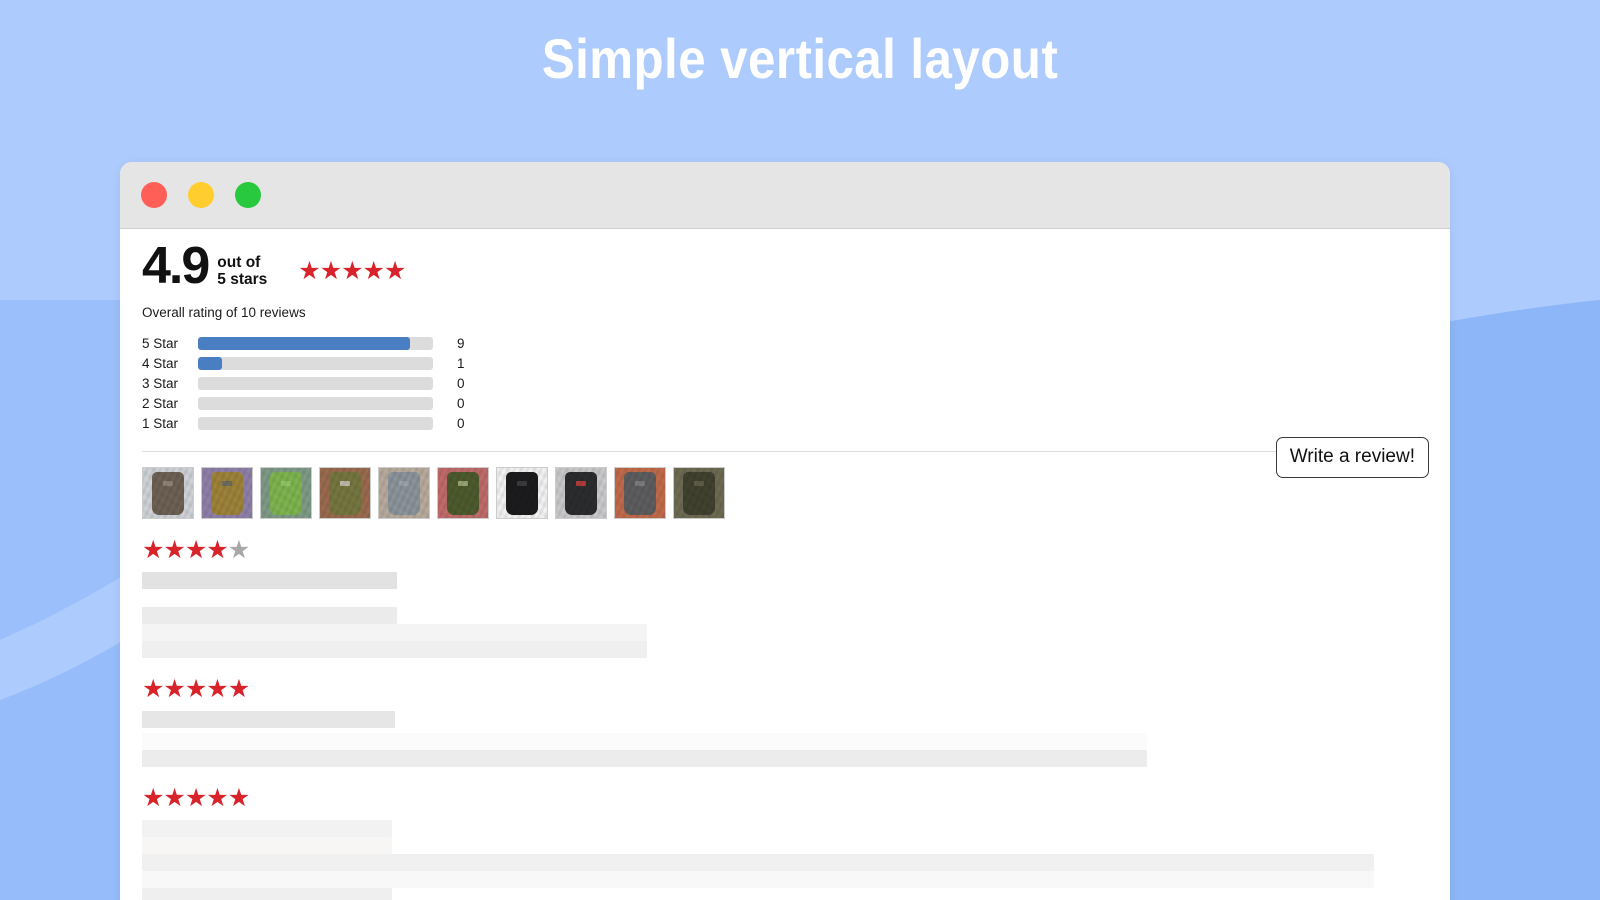  I want to click on out-of-label-line1: out of, so click(239, 263).